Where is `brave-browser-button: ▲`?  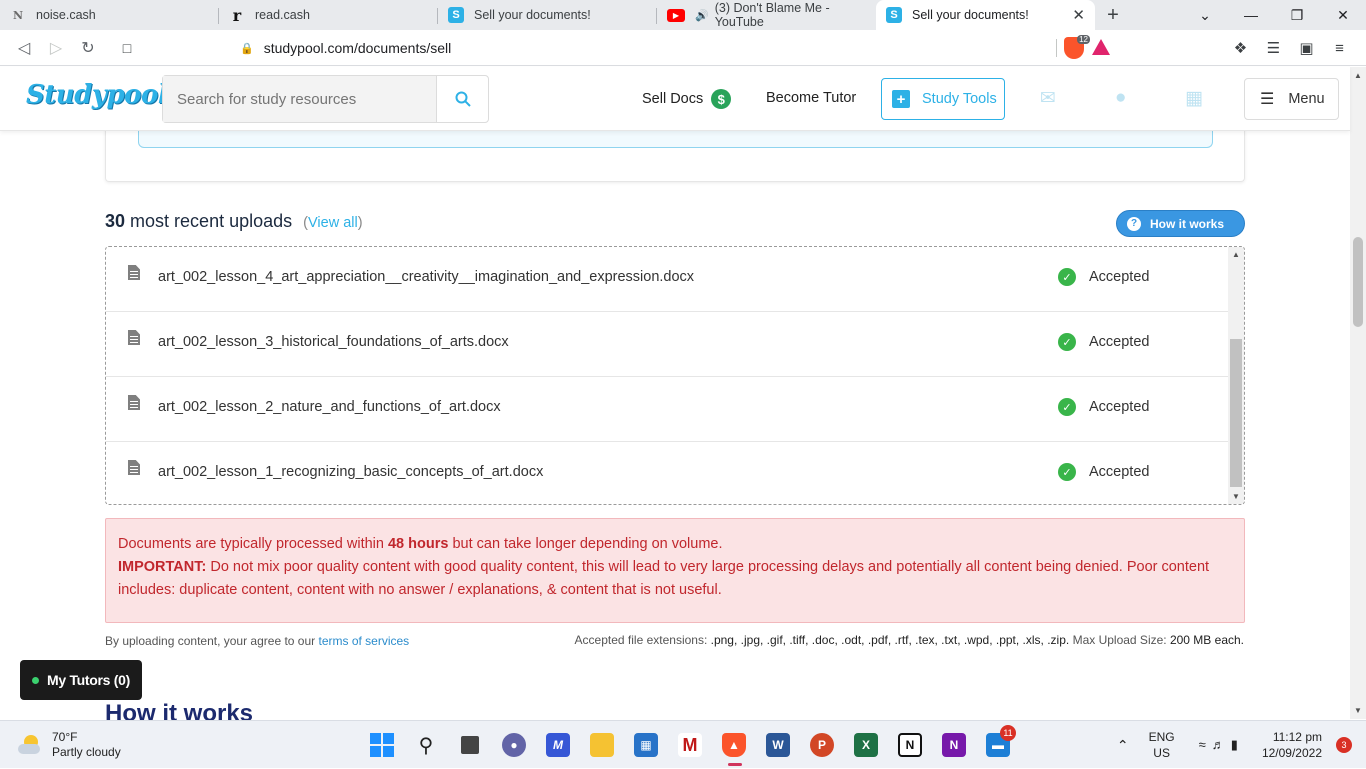
brave-browser-button: ▲ is located at coordinates (734, 747).